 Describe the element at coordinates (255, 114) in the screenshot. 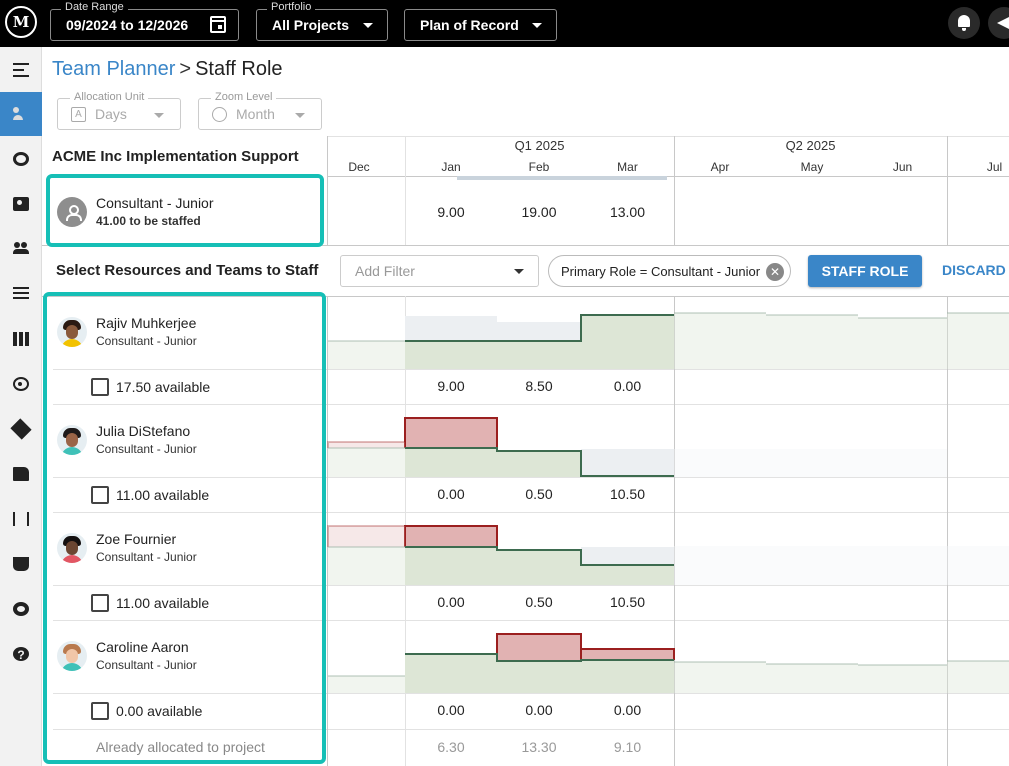

I see `zoom-level-value: Month` at that location.